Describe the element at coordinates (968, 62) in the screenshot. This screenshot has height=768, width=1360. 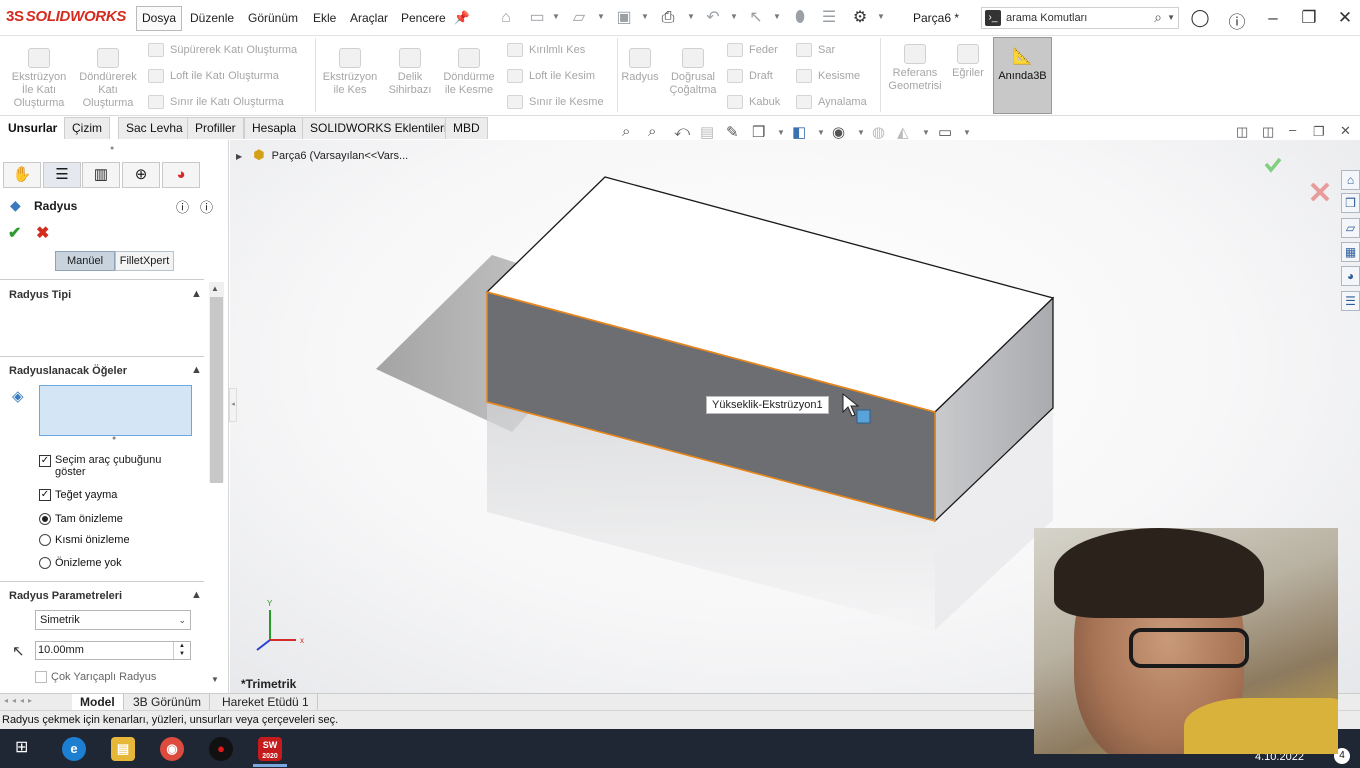
I see `curves-button: Eğriler` at that location.